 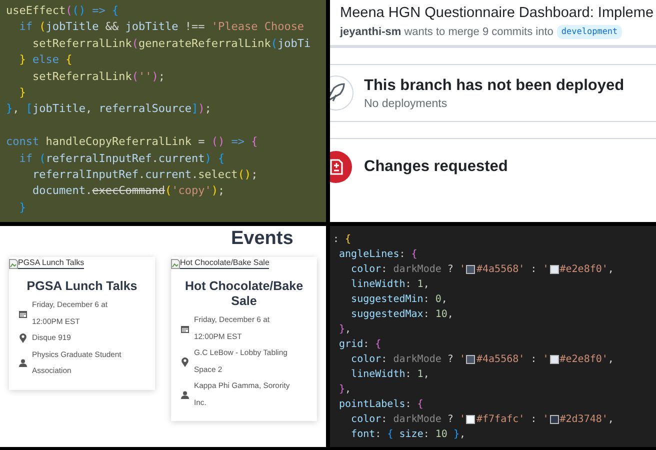 What do you see at coordinates (589, 32) in the screenshot?
I see `branch-label: development` at bounding box center [589, 32].